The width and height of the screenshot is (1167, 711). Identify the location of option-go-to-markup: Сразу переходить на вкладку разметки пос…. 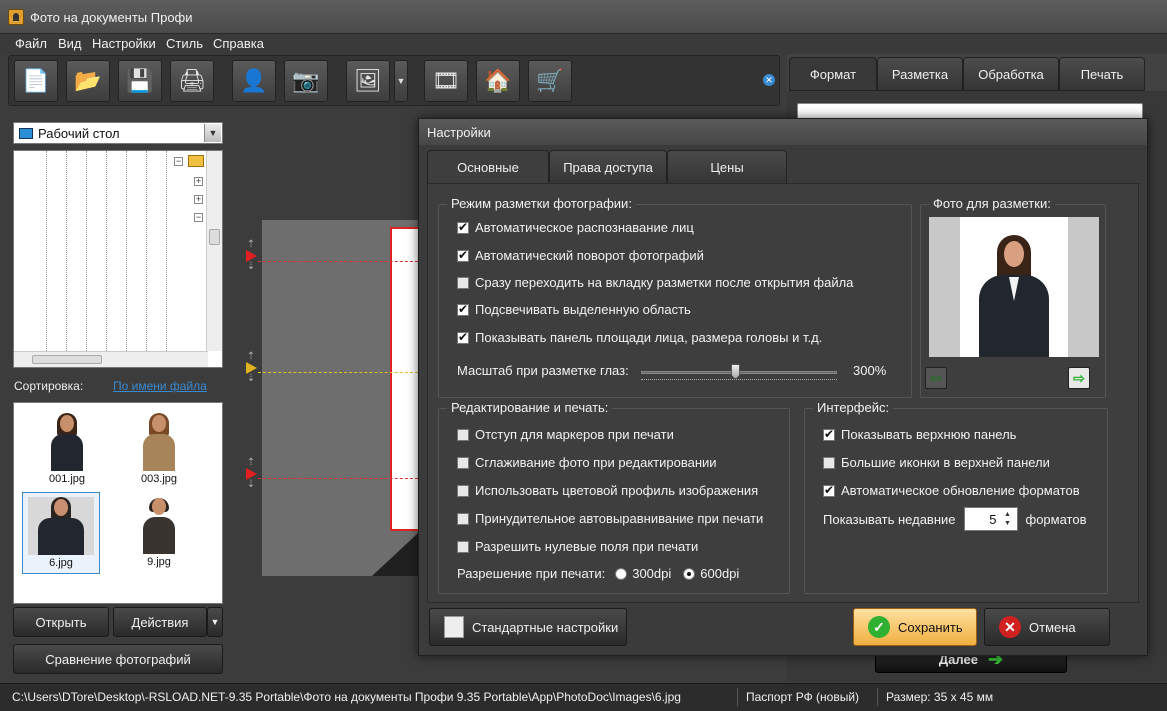
(655, 282).